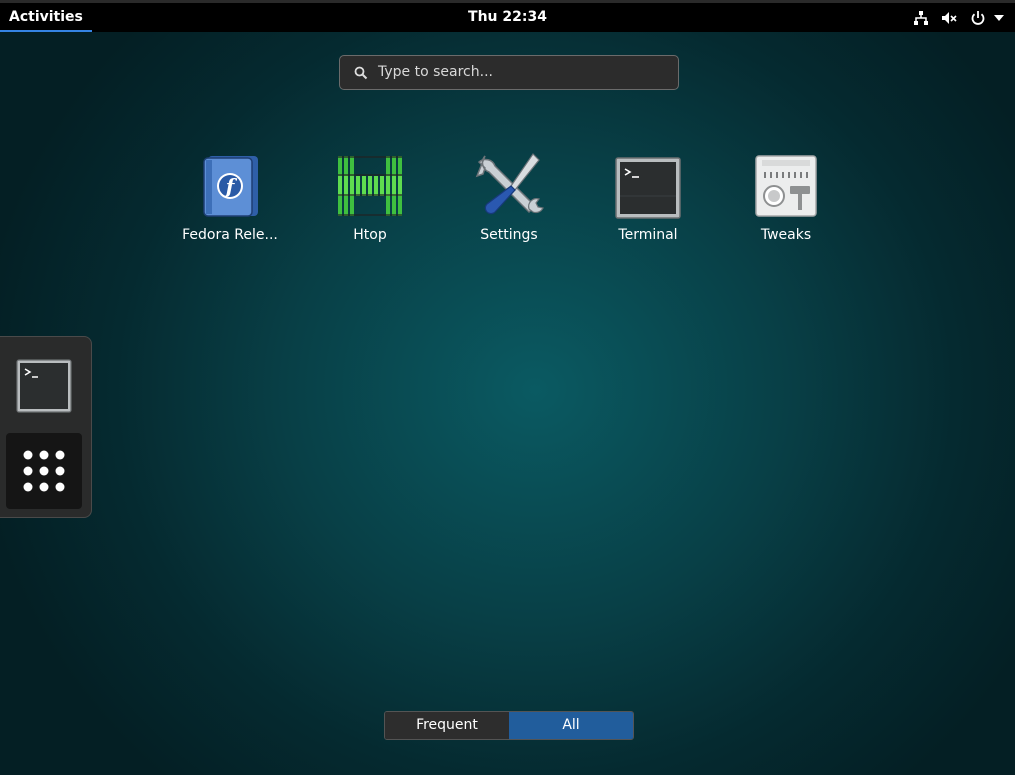  What do you see at coordinates (370, 186) in the screenshot?
I see `htop-icon` at bounding box center [370, 186].